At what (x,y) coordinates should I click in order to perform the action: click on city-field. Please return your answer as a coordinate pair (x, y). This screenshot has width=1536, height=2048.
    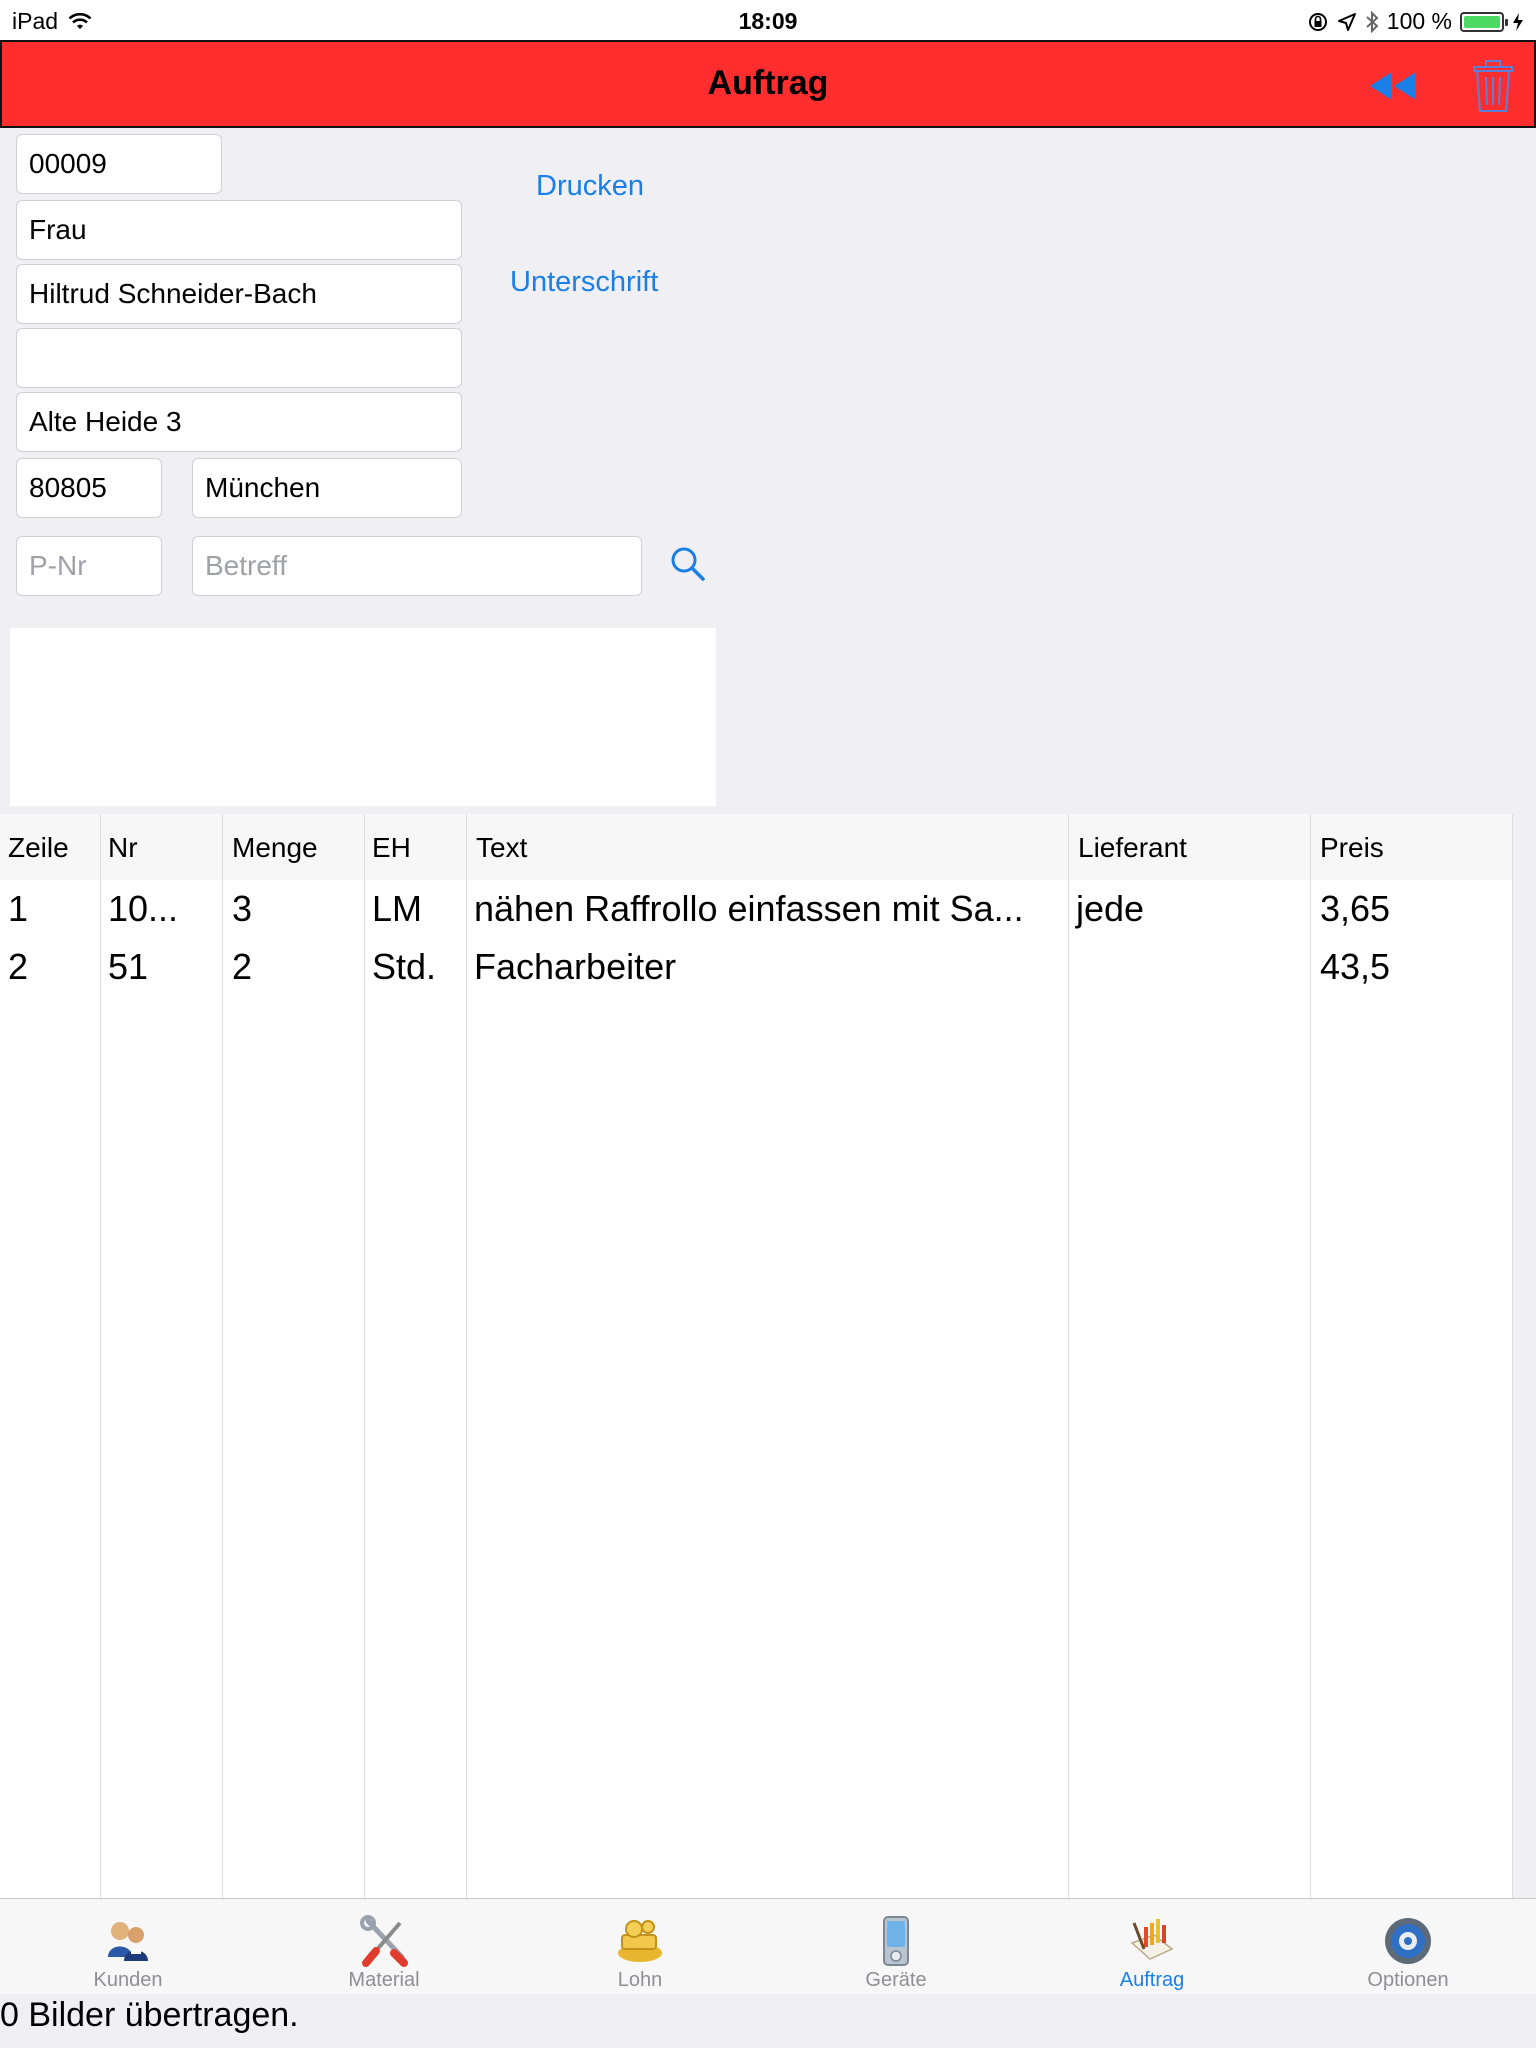
    Looking at the image, I should click on (327, 488).